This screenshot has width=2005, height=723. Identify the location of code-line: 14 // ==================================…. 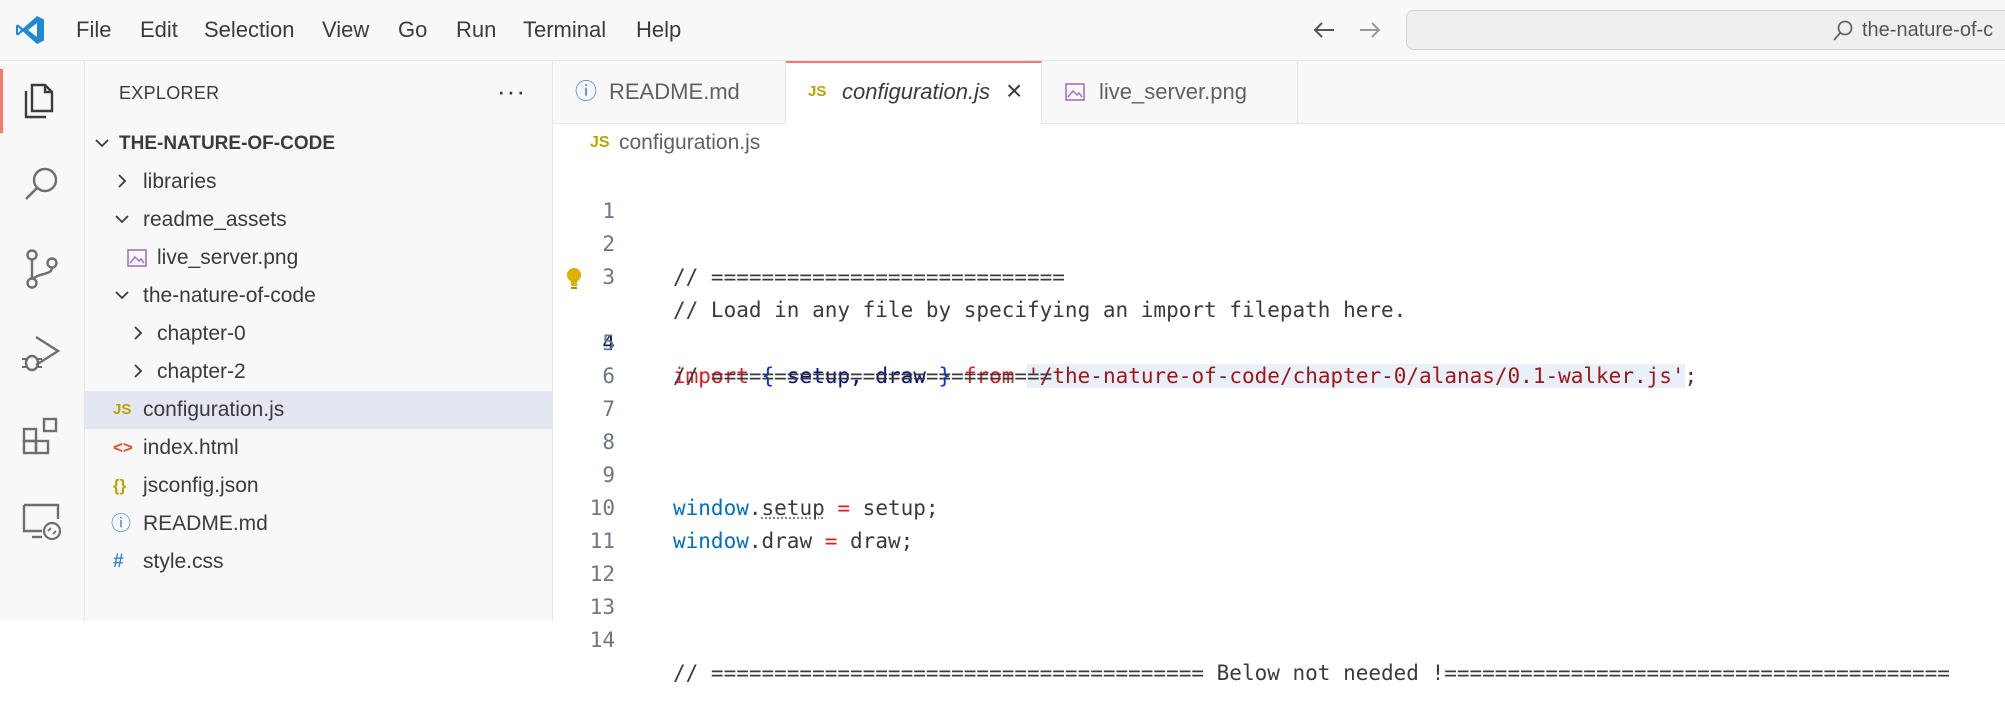
(1279, 607).